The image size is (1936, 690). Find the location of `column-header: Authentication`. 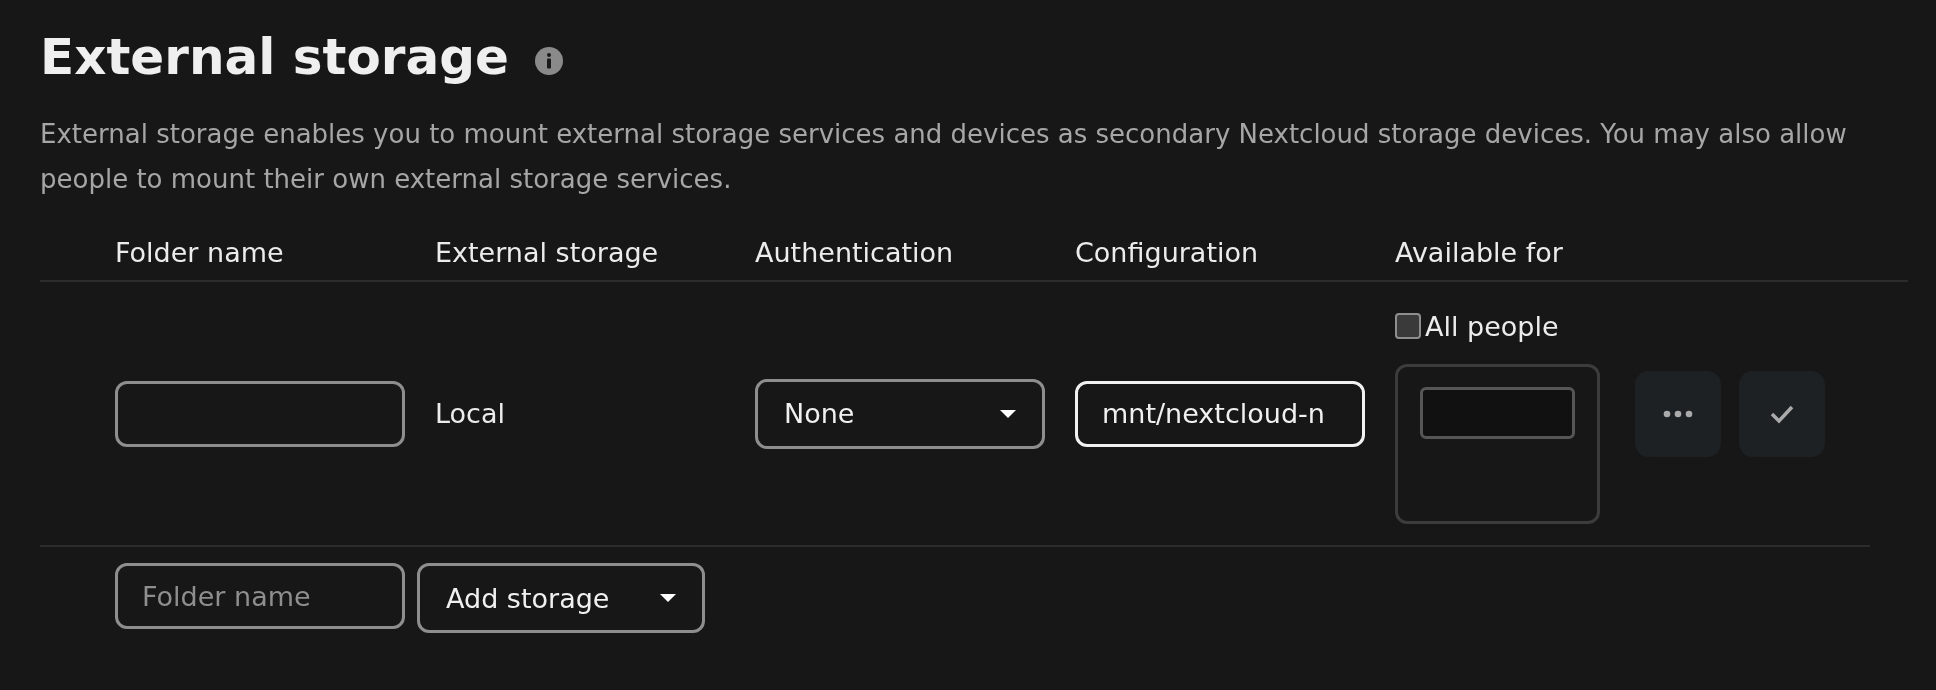

column-header: Authentication is located at coordinates (855, 252).